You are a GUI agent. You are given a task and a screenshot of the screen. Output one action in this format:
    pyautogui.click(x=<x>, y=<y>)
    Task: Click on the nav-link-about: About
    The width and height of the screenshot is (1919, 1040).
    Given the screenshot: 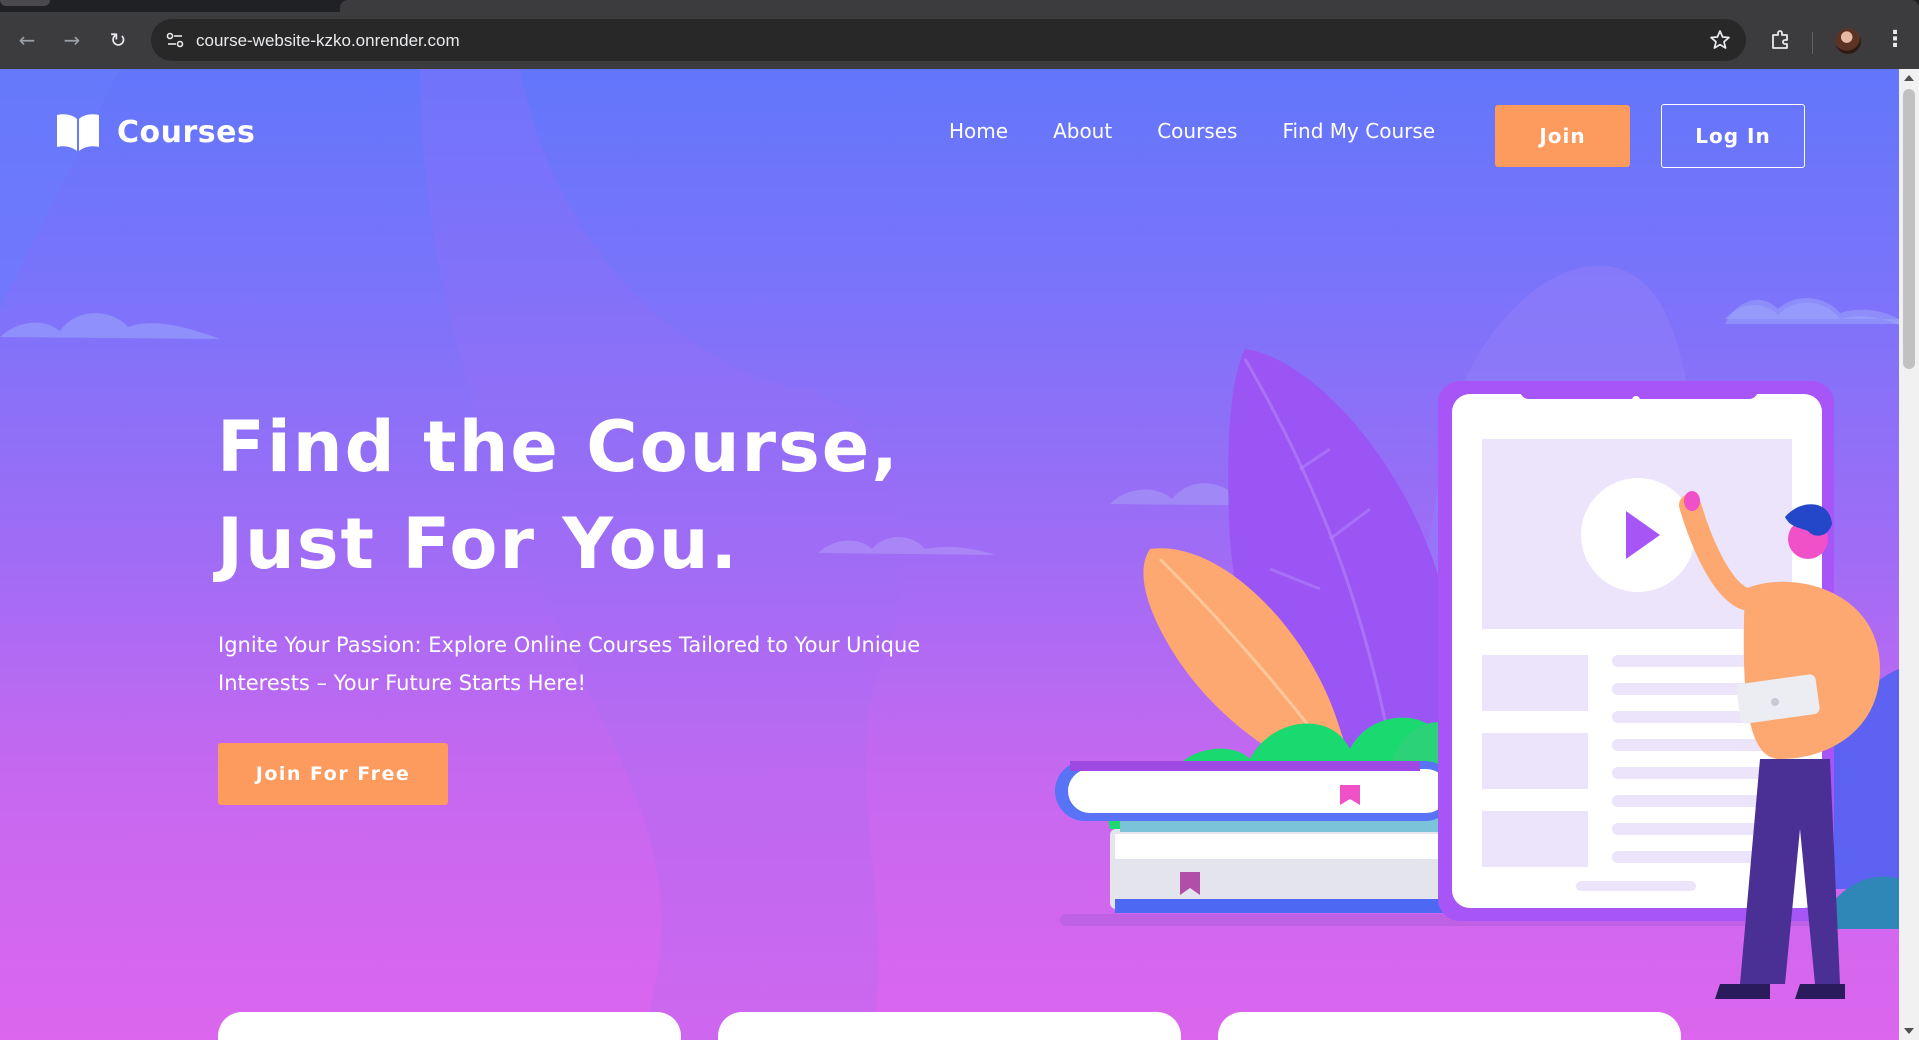 What is the action you would take?
    pyautogui.click(x=1082, y=131)
    